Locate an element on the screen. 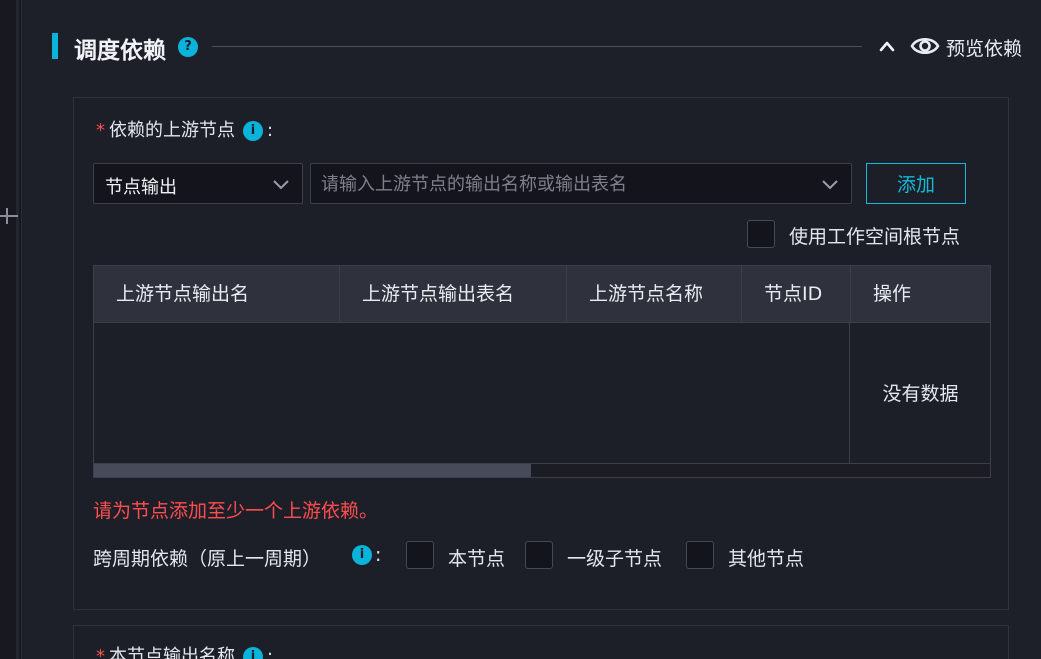  section-title: 调度依赖 is located at coordinates (120, 51).